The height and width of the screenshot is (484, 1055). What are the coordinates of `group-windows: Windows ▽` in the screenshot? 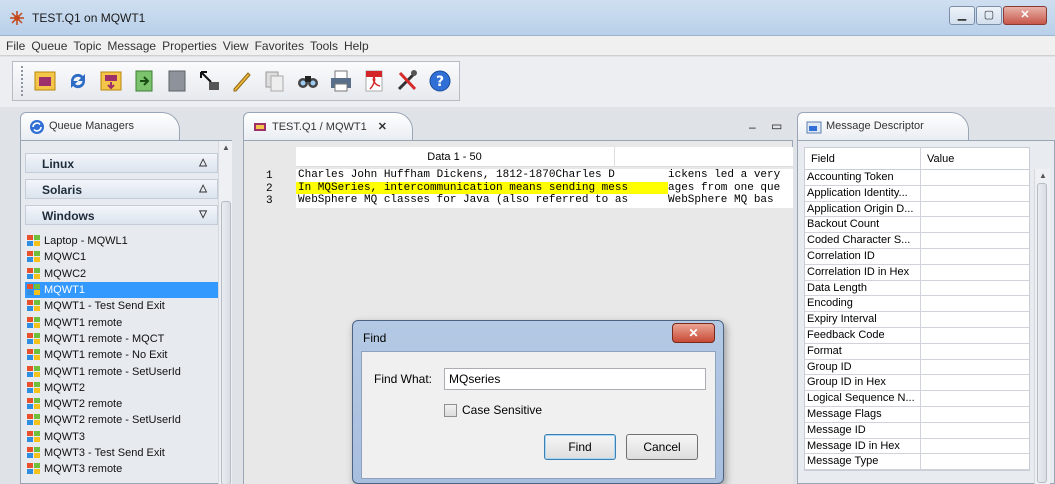 It's located at (121, 215).